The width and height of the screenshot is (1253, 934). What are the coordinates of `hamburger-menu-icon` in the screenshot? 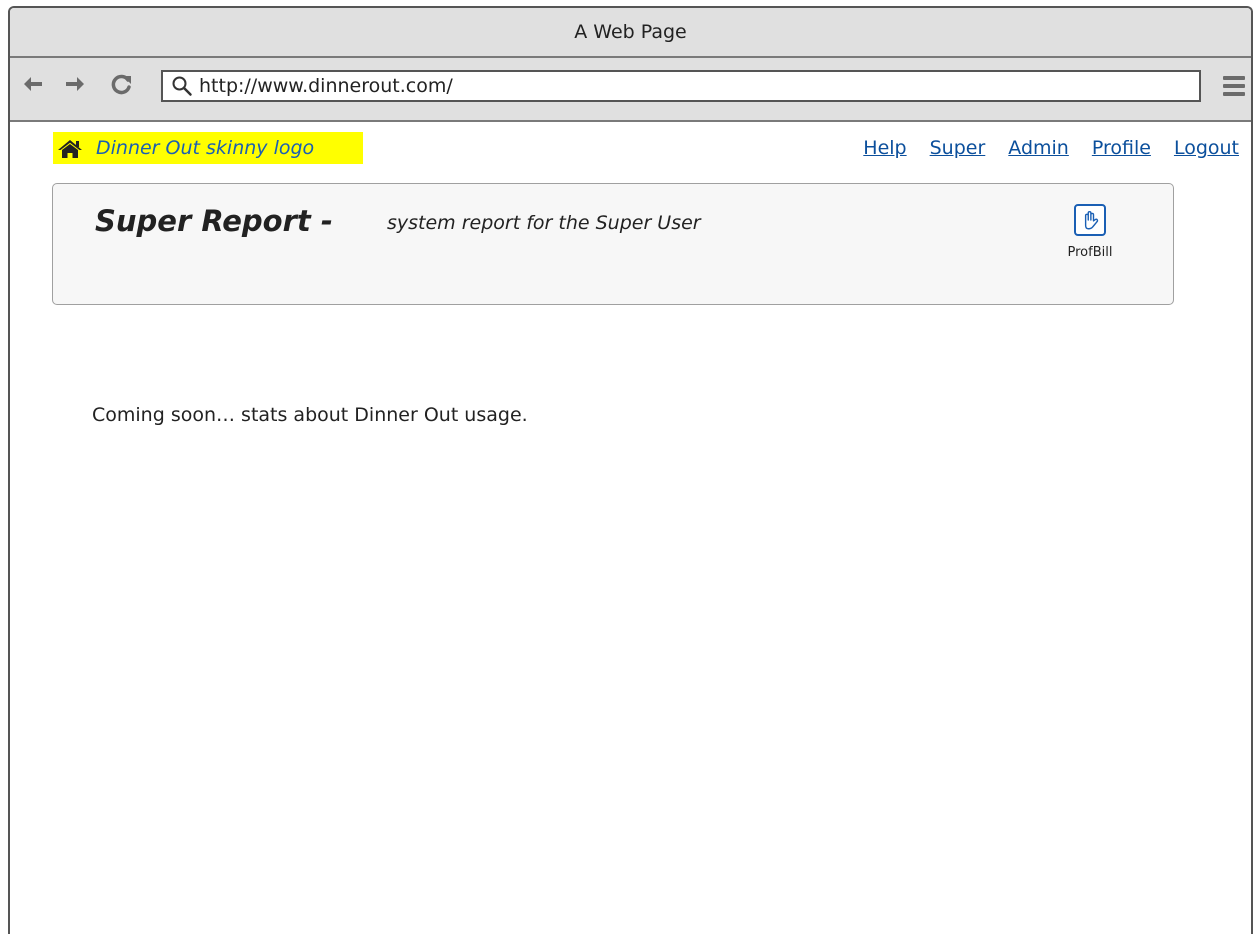 It's located at (1234, 86).